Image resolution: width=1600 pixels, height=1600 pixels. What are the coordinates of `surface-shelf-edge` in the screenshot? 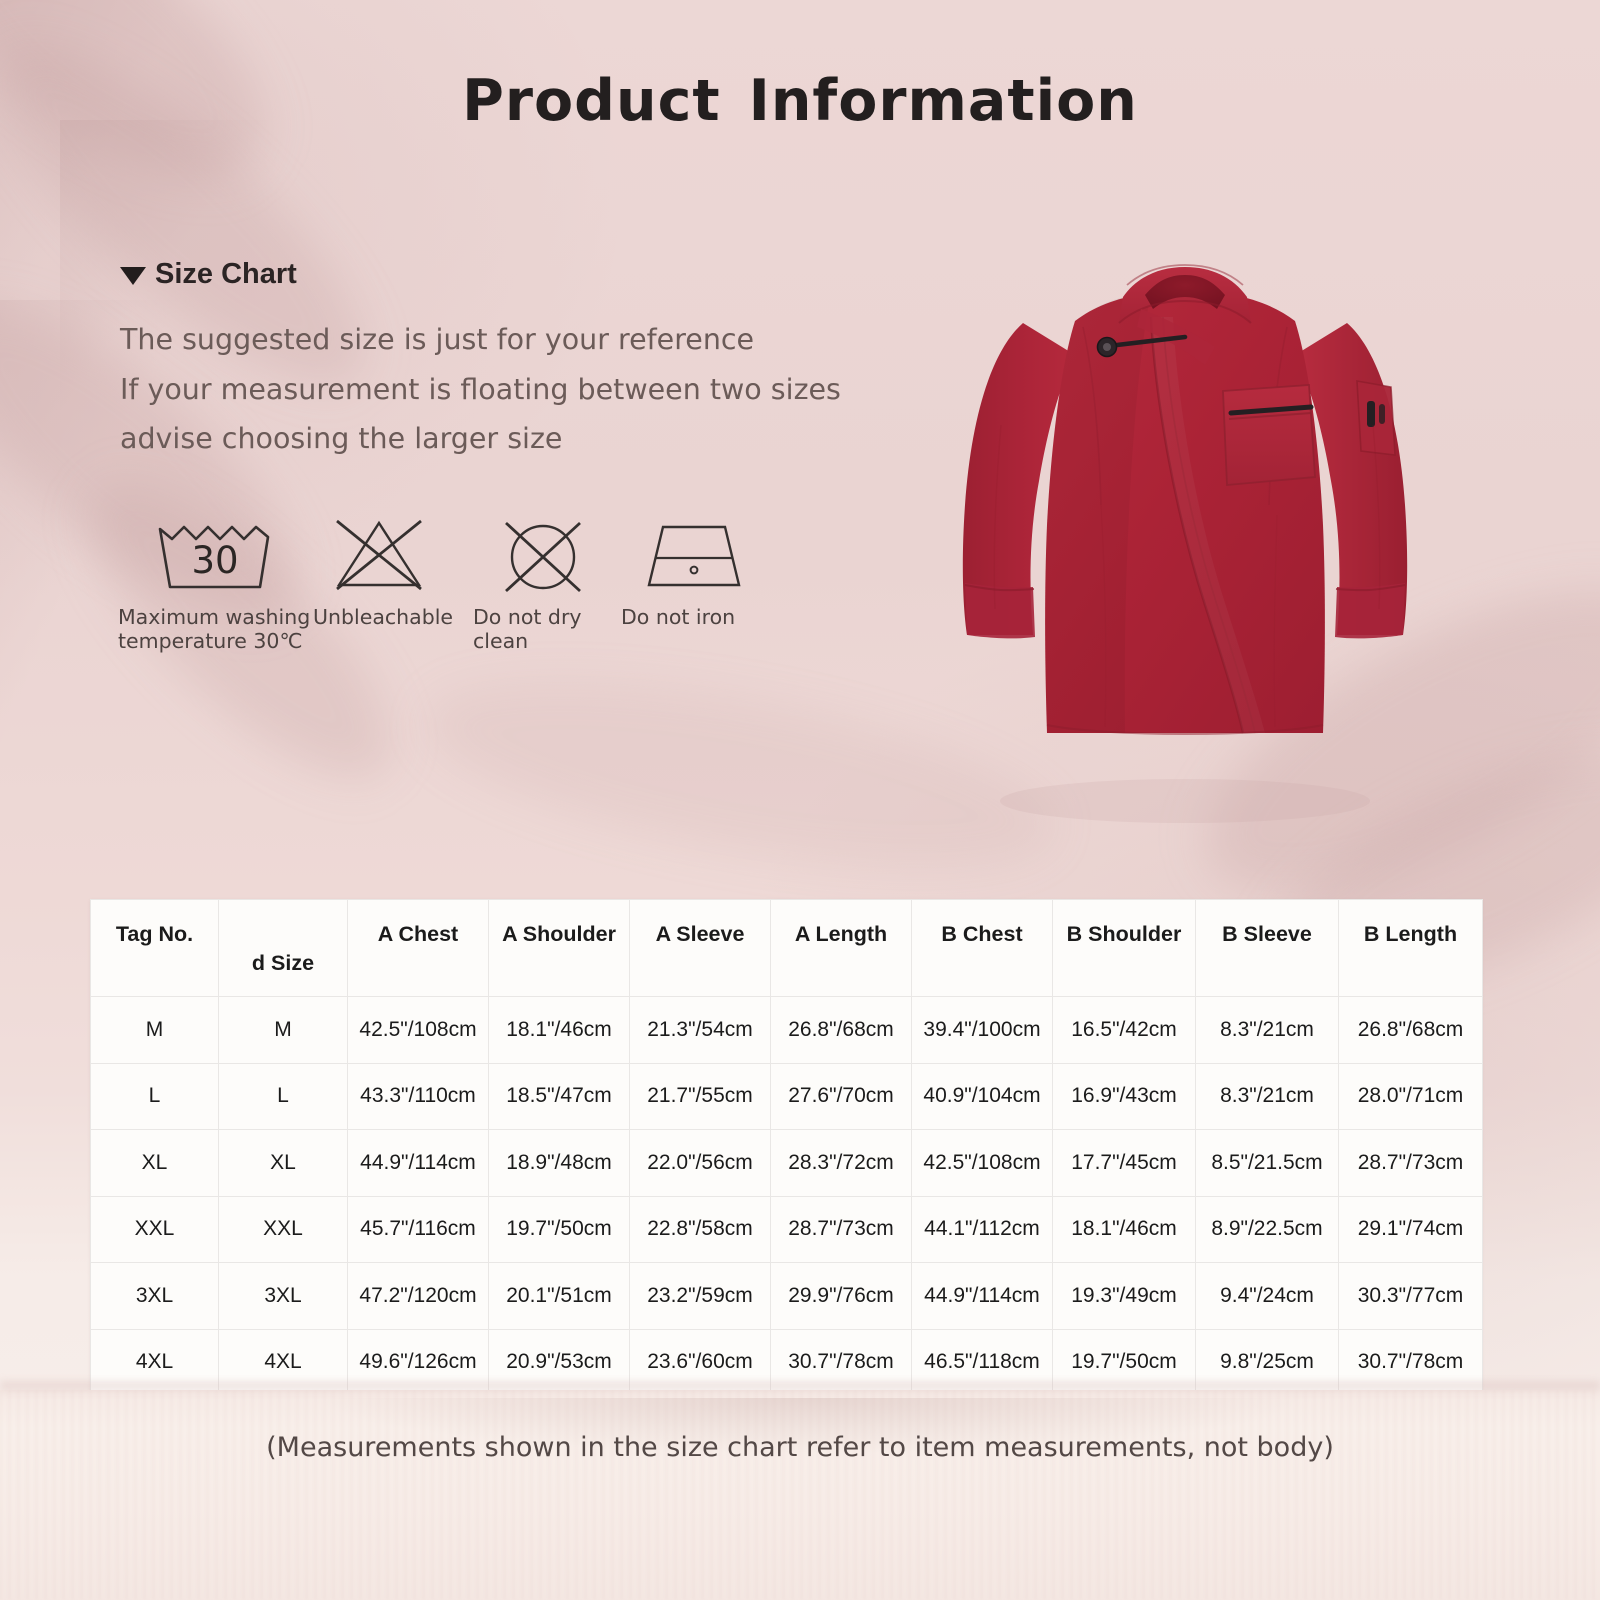 It's located at (800, 1388).